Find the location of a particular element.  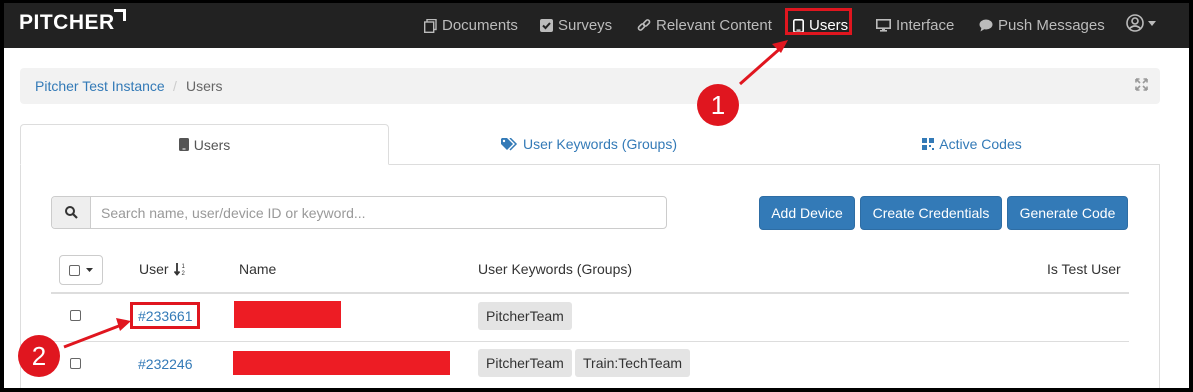

nav-documents: Documents is located at coordinates (471, 25).